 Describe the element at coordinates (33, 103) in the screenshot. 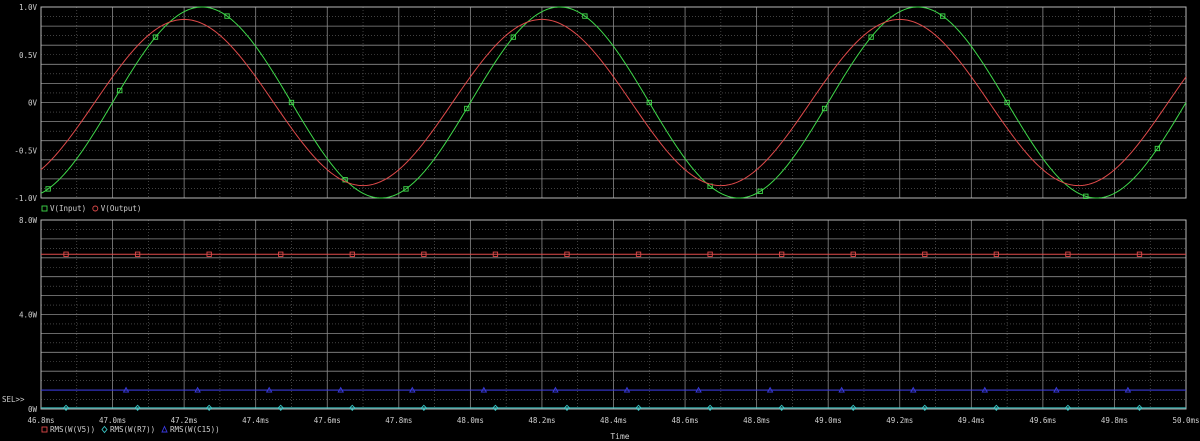

I see `y-tick-label: 0V` at that location.